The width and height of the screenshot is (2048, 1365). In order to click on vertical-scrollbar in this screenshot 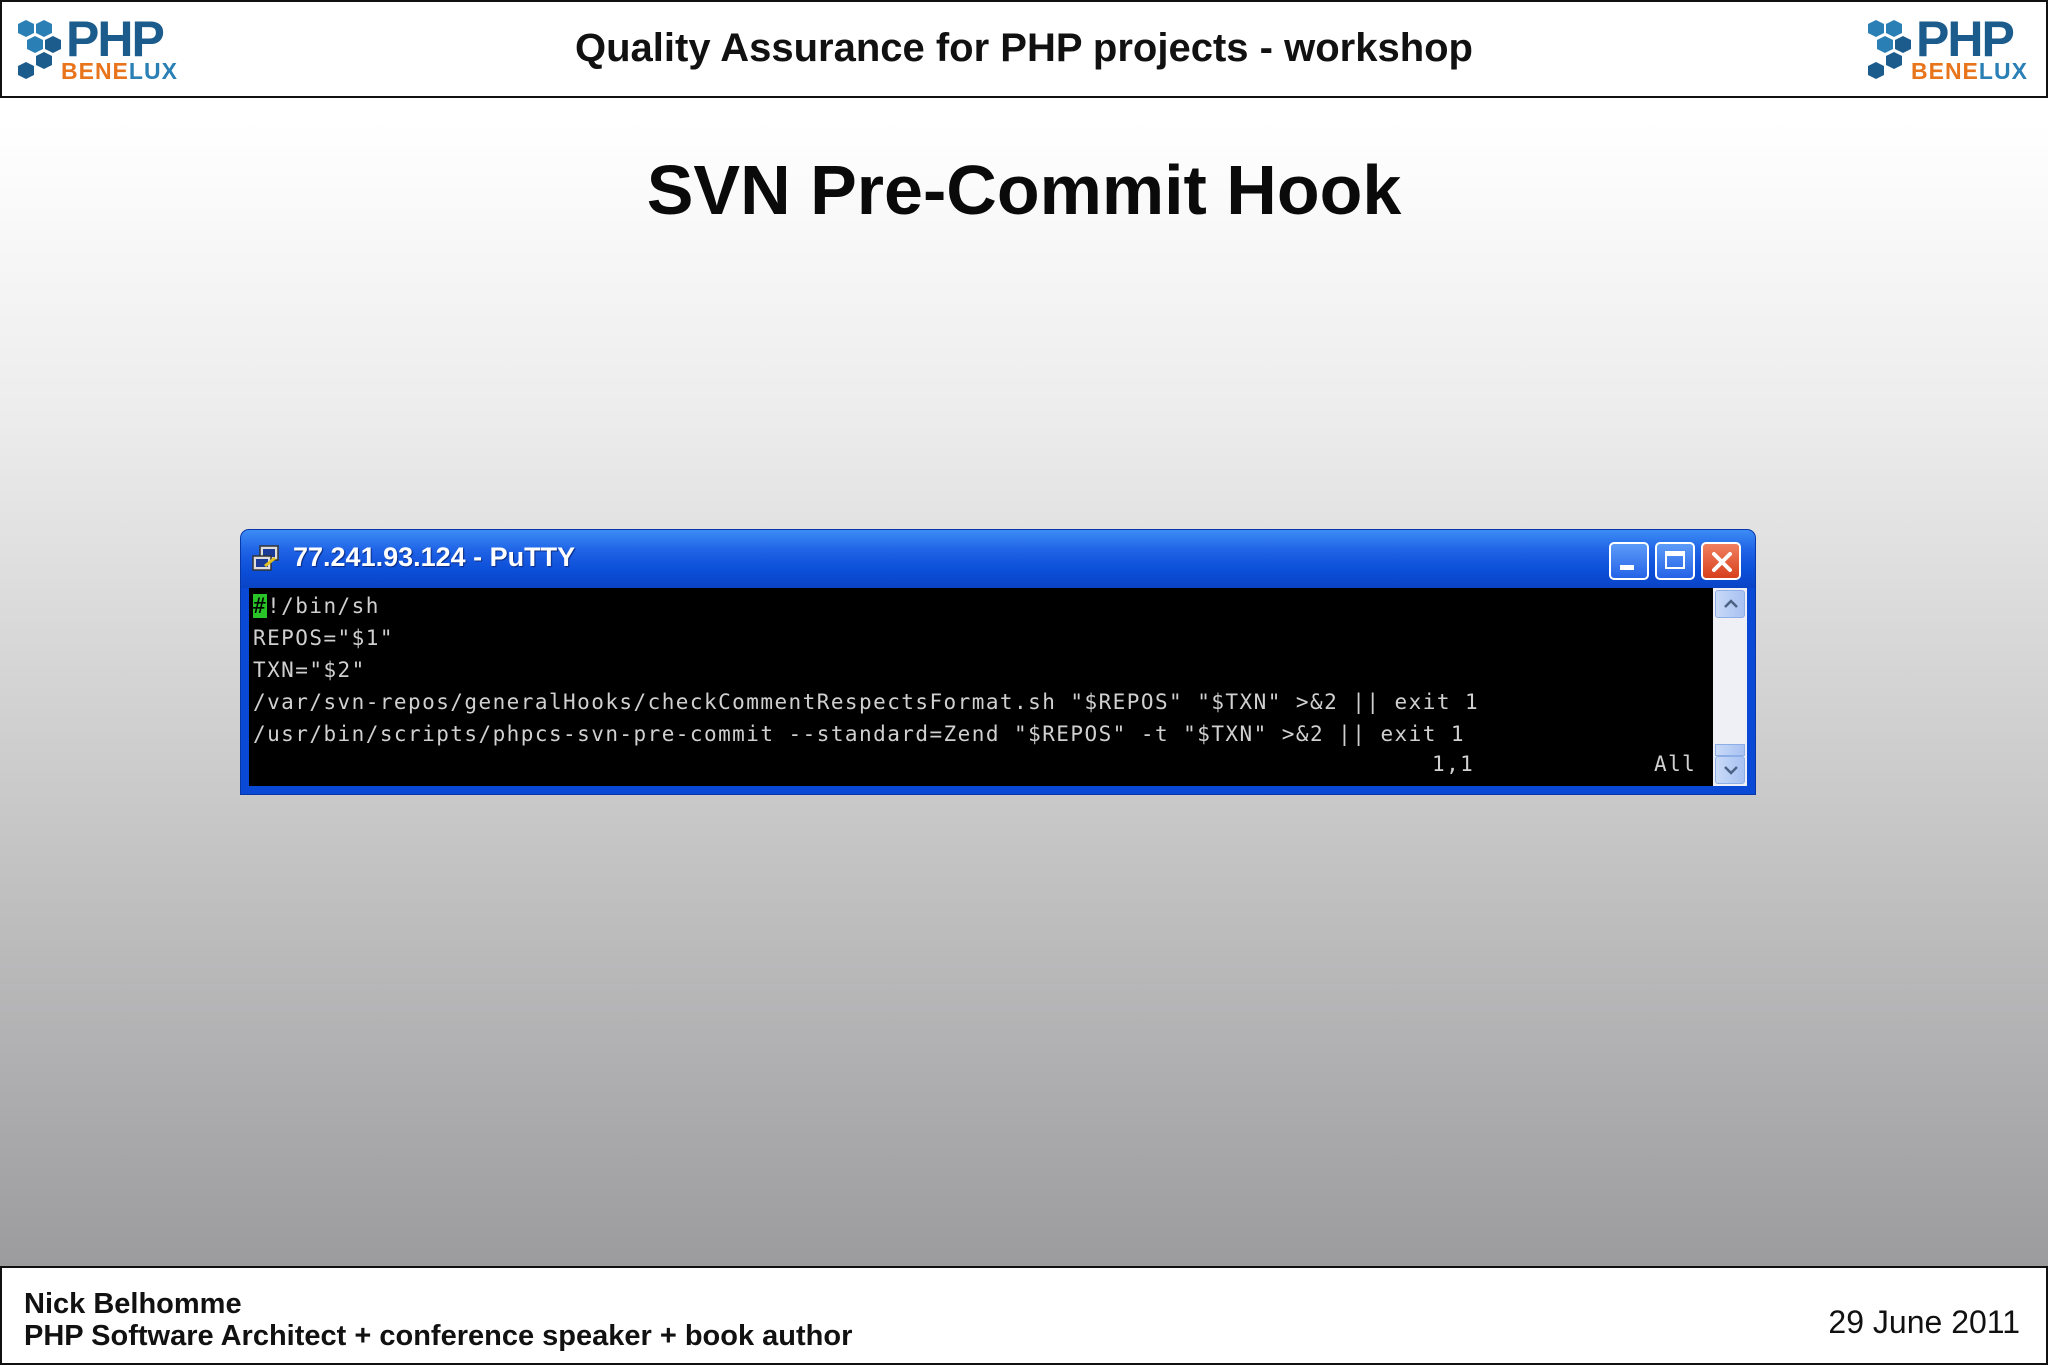, I will do `click(1730, 687)`.